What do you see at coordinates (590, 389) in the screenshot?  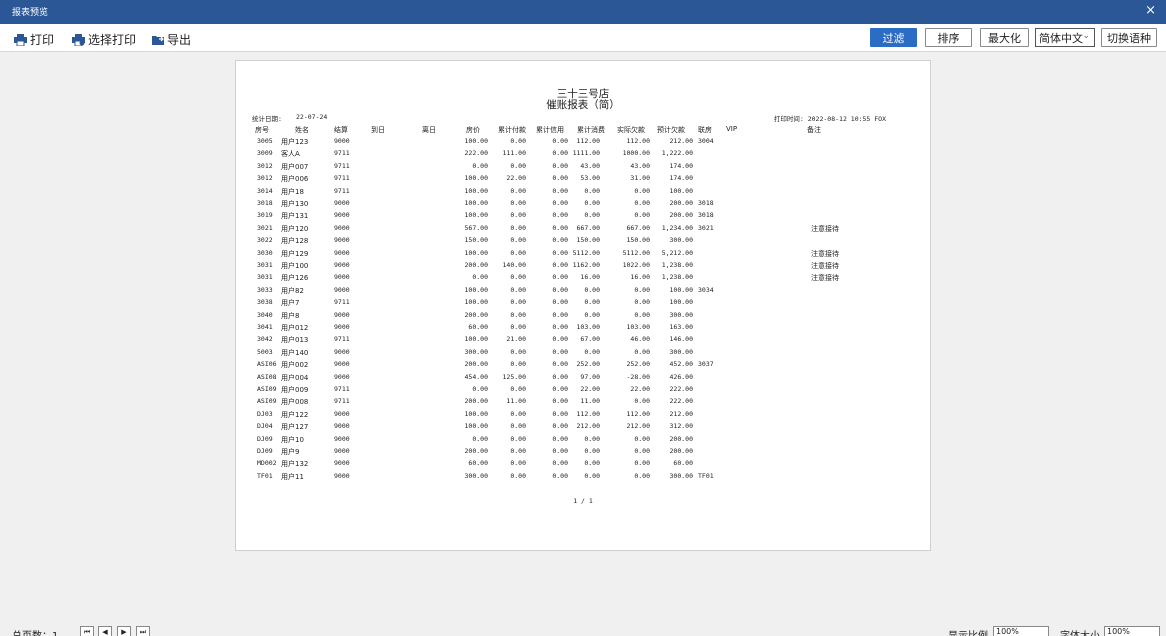 I see `table-cell: 22.00` at bounding box center [590, 389].